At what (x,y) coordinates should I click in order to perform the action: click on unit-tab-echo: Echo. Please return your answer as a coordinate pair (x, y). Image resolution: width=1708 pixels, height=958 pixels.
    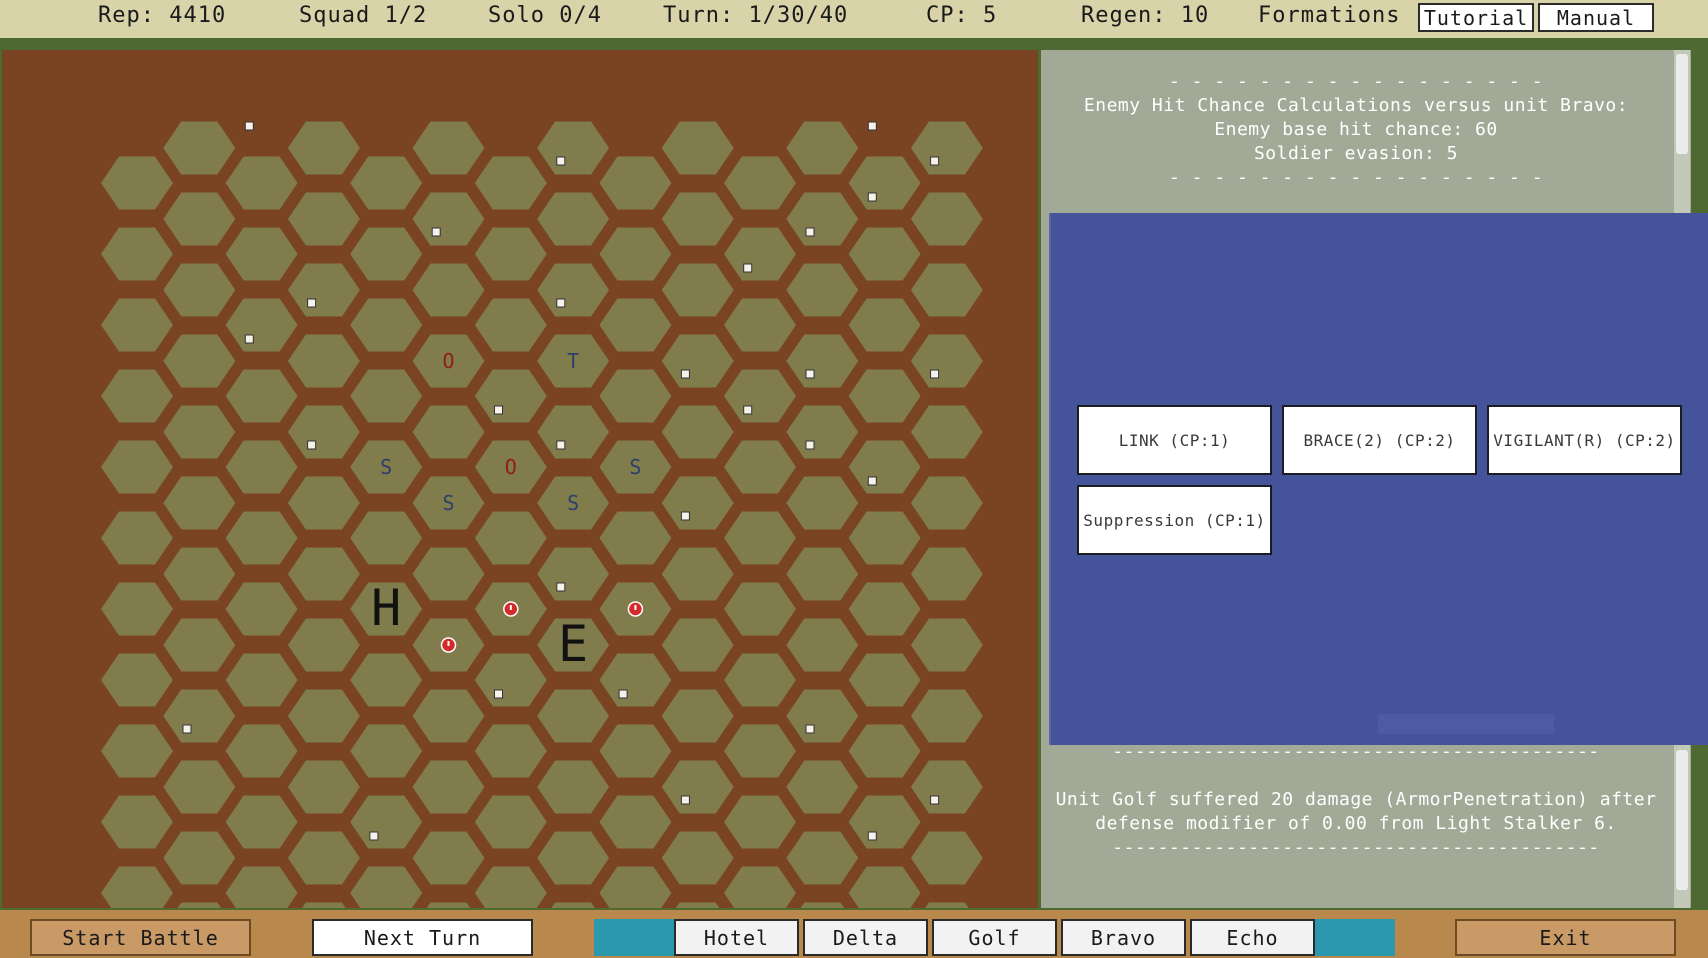
    Looking at the image, I should click on (1252, 937).